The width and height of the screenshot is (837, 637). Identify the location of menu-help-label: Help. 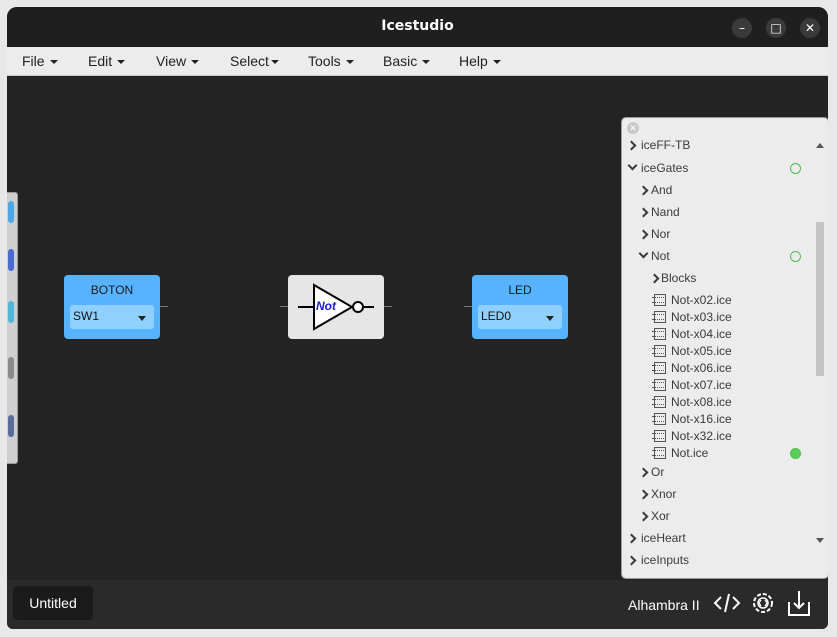
(473, 61).